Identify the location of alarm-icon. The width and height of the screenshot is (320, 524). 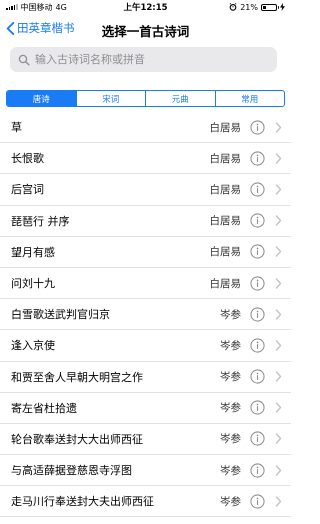
(233, 7).